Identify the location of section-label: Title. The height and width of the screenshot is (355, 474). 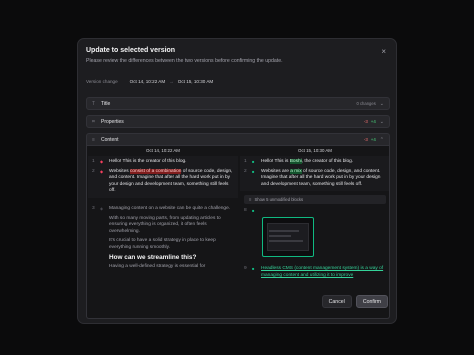
(106, 103).